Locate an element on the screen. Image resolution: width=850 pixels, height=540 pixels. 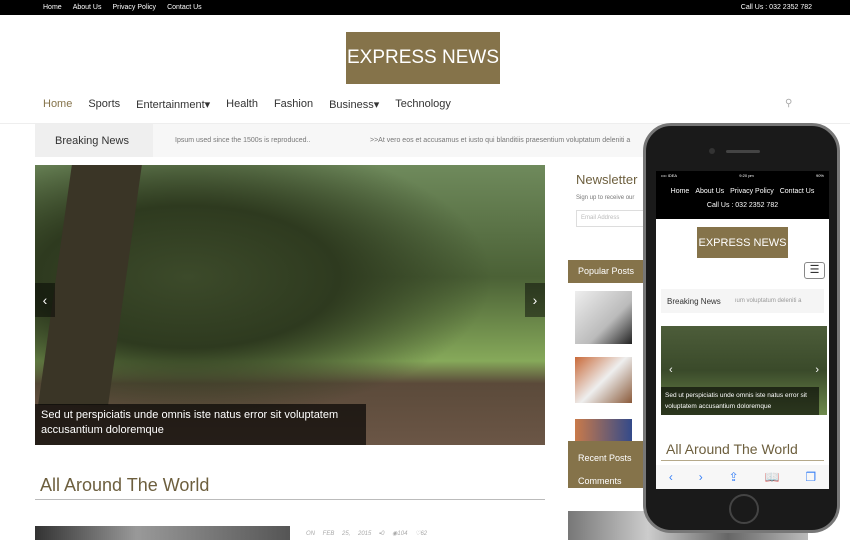
logo: EXPRESS NEWS is located at coordinates (423, 58).